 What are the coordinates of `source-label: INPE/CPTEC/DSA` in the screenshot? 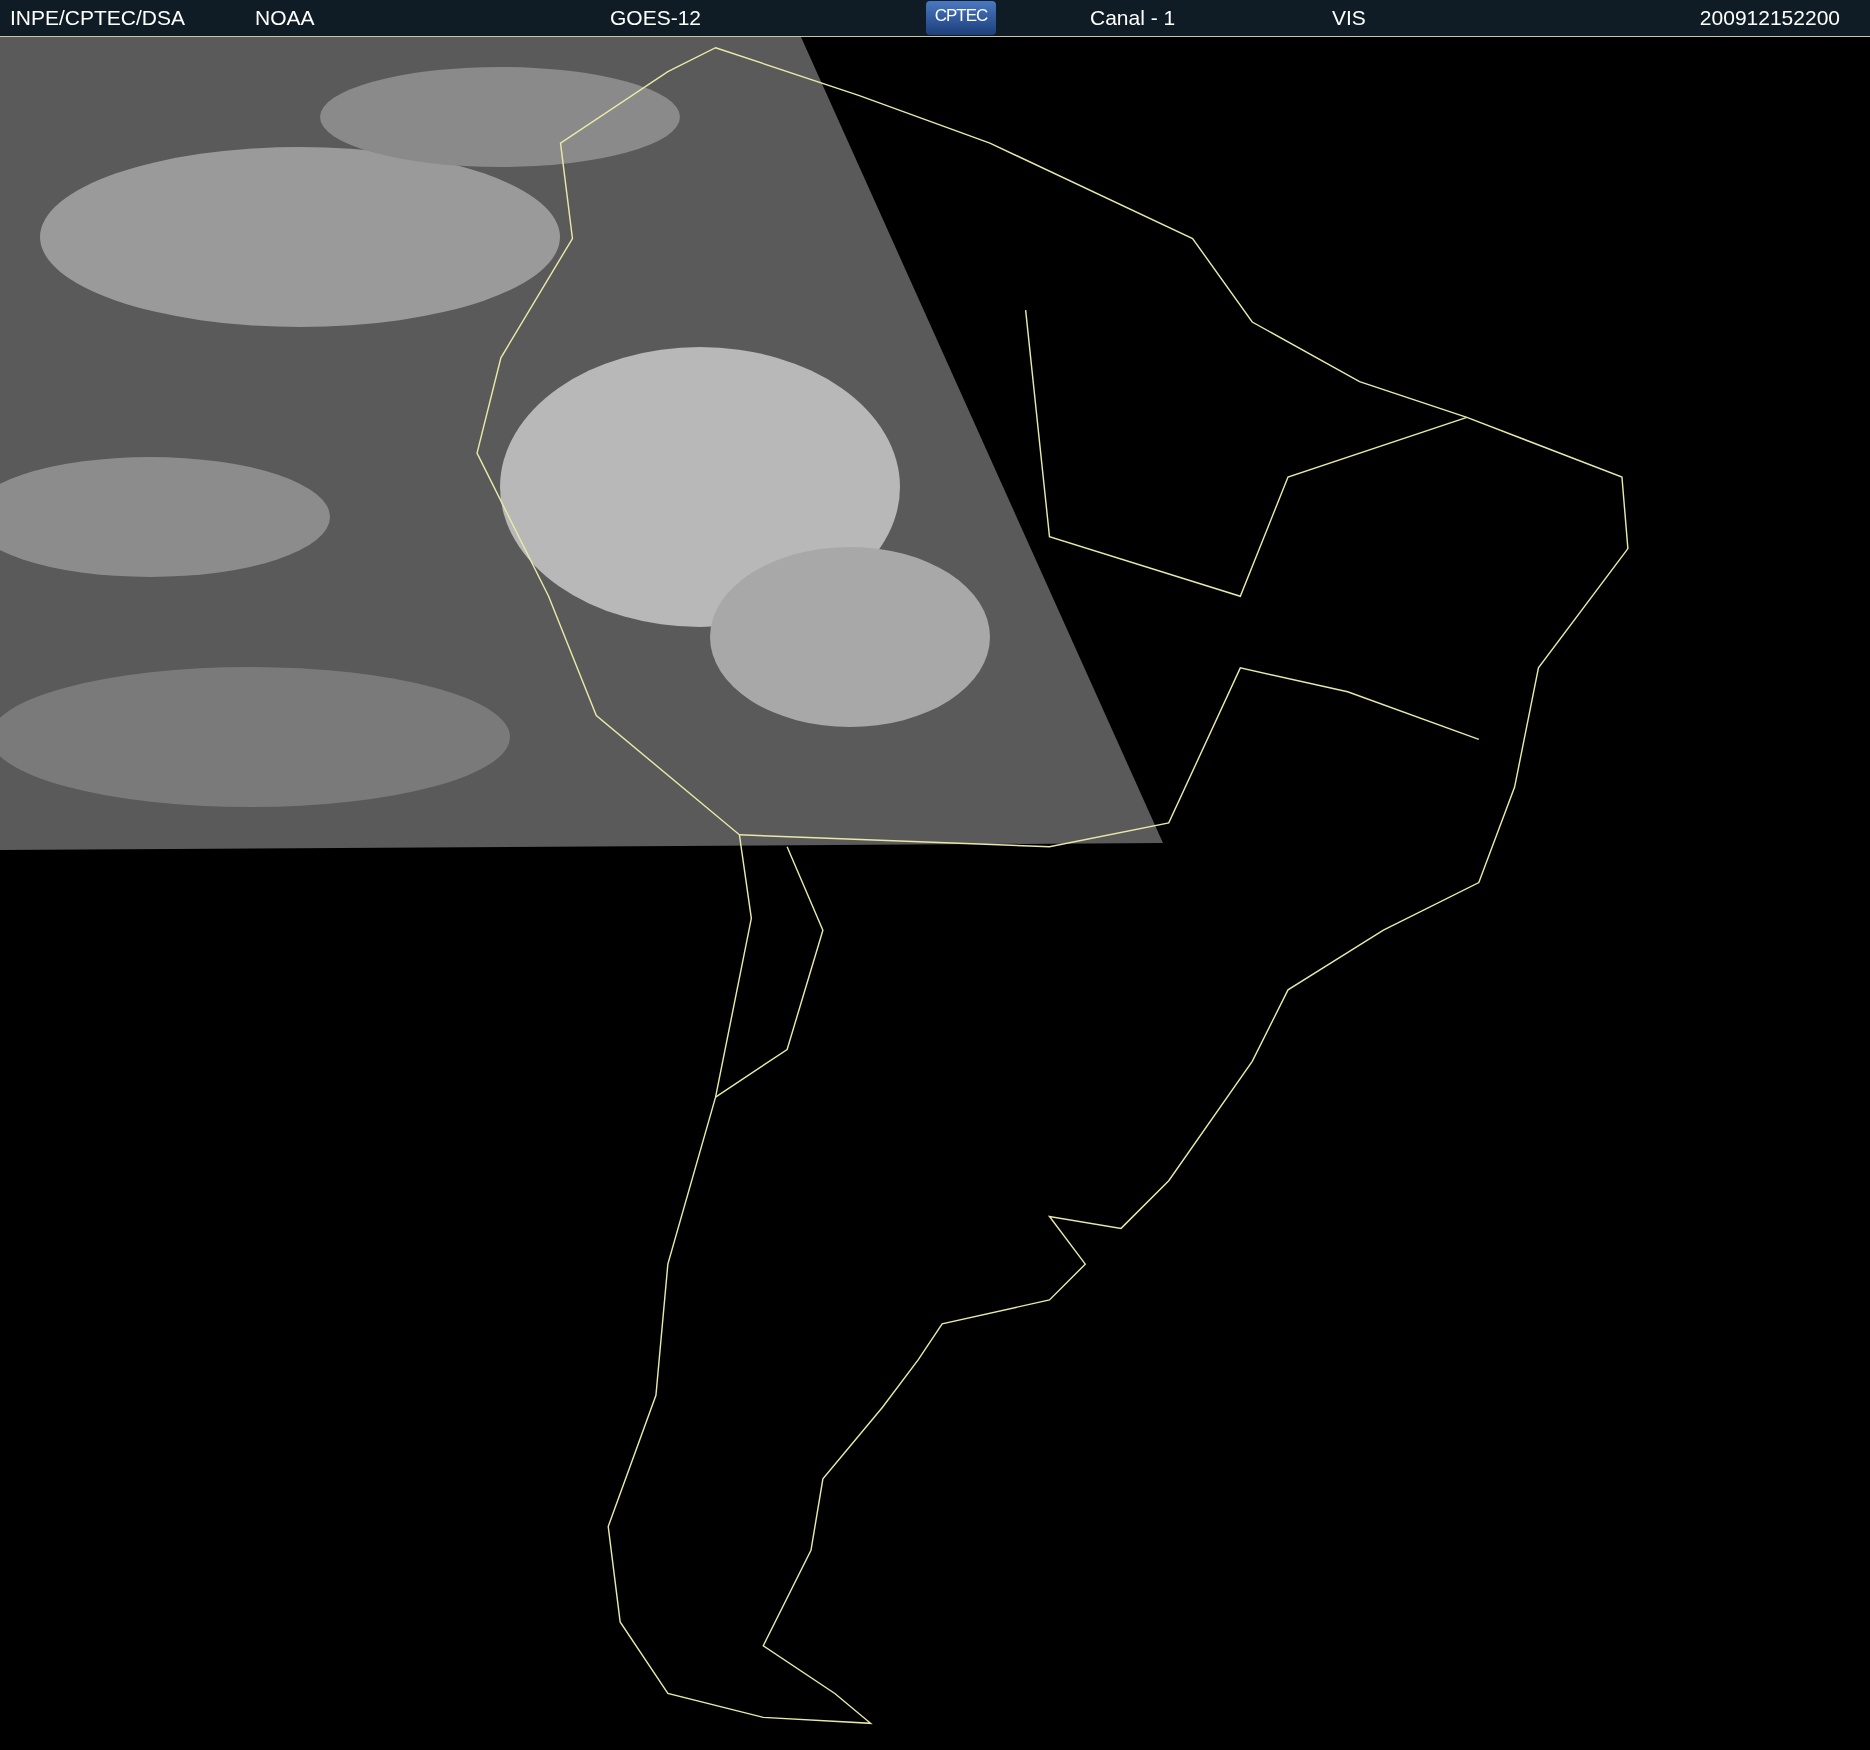 It's located at (98, 18).